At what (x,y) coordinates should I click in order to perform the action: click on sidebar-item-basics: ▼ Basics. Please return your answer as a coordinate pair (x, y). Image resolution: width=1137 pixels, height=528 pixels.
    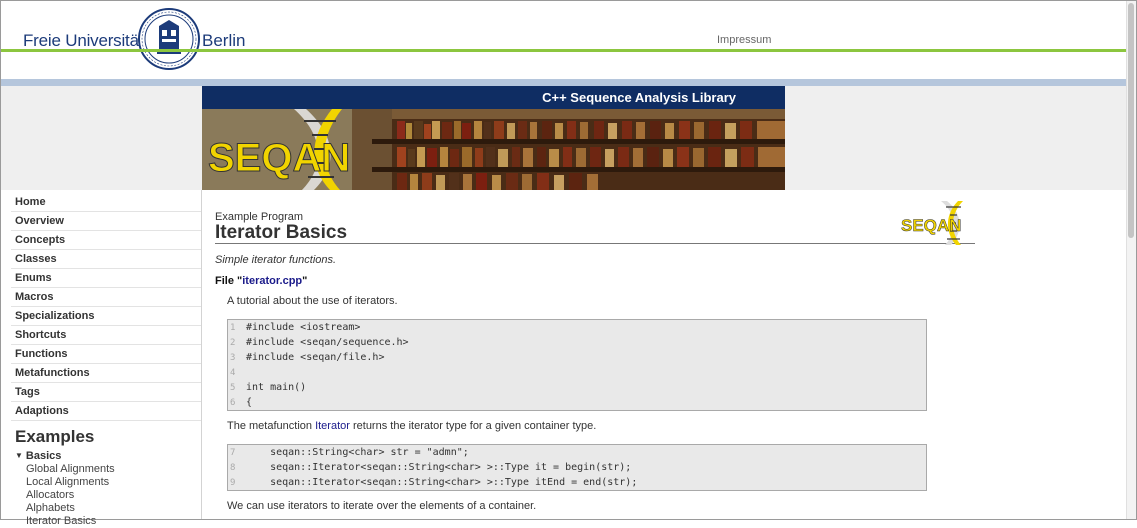
    Looking at the image, I should click on (108, 456).